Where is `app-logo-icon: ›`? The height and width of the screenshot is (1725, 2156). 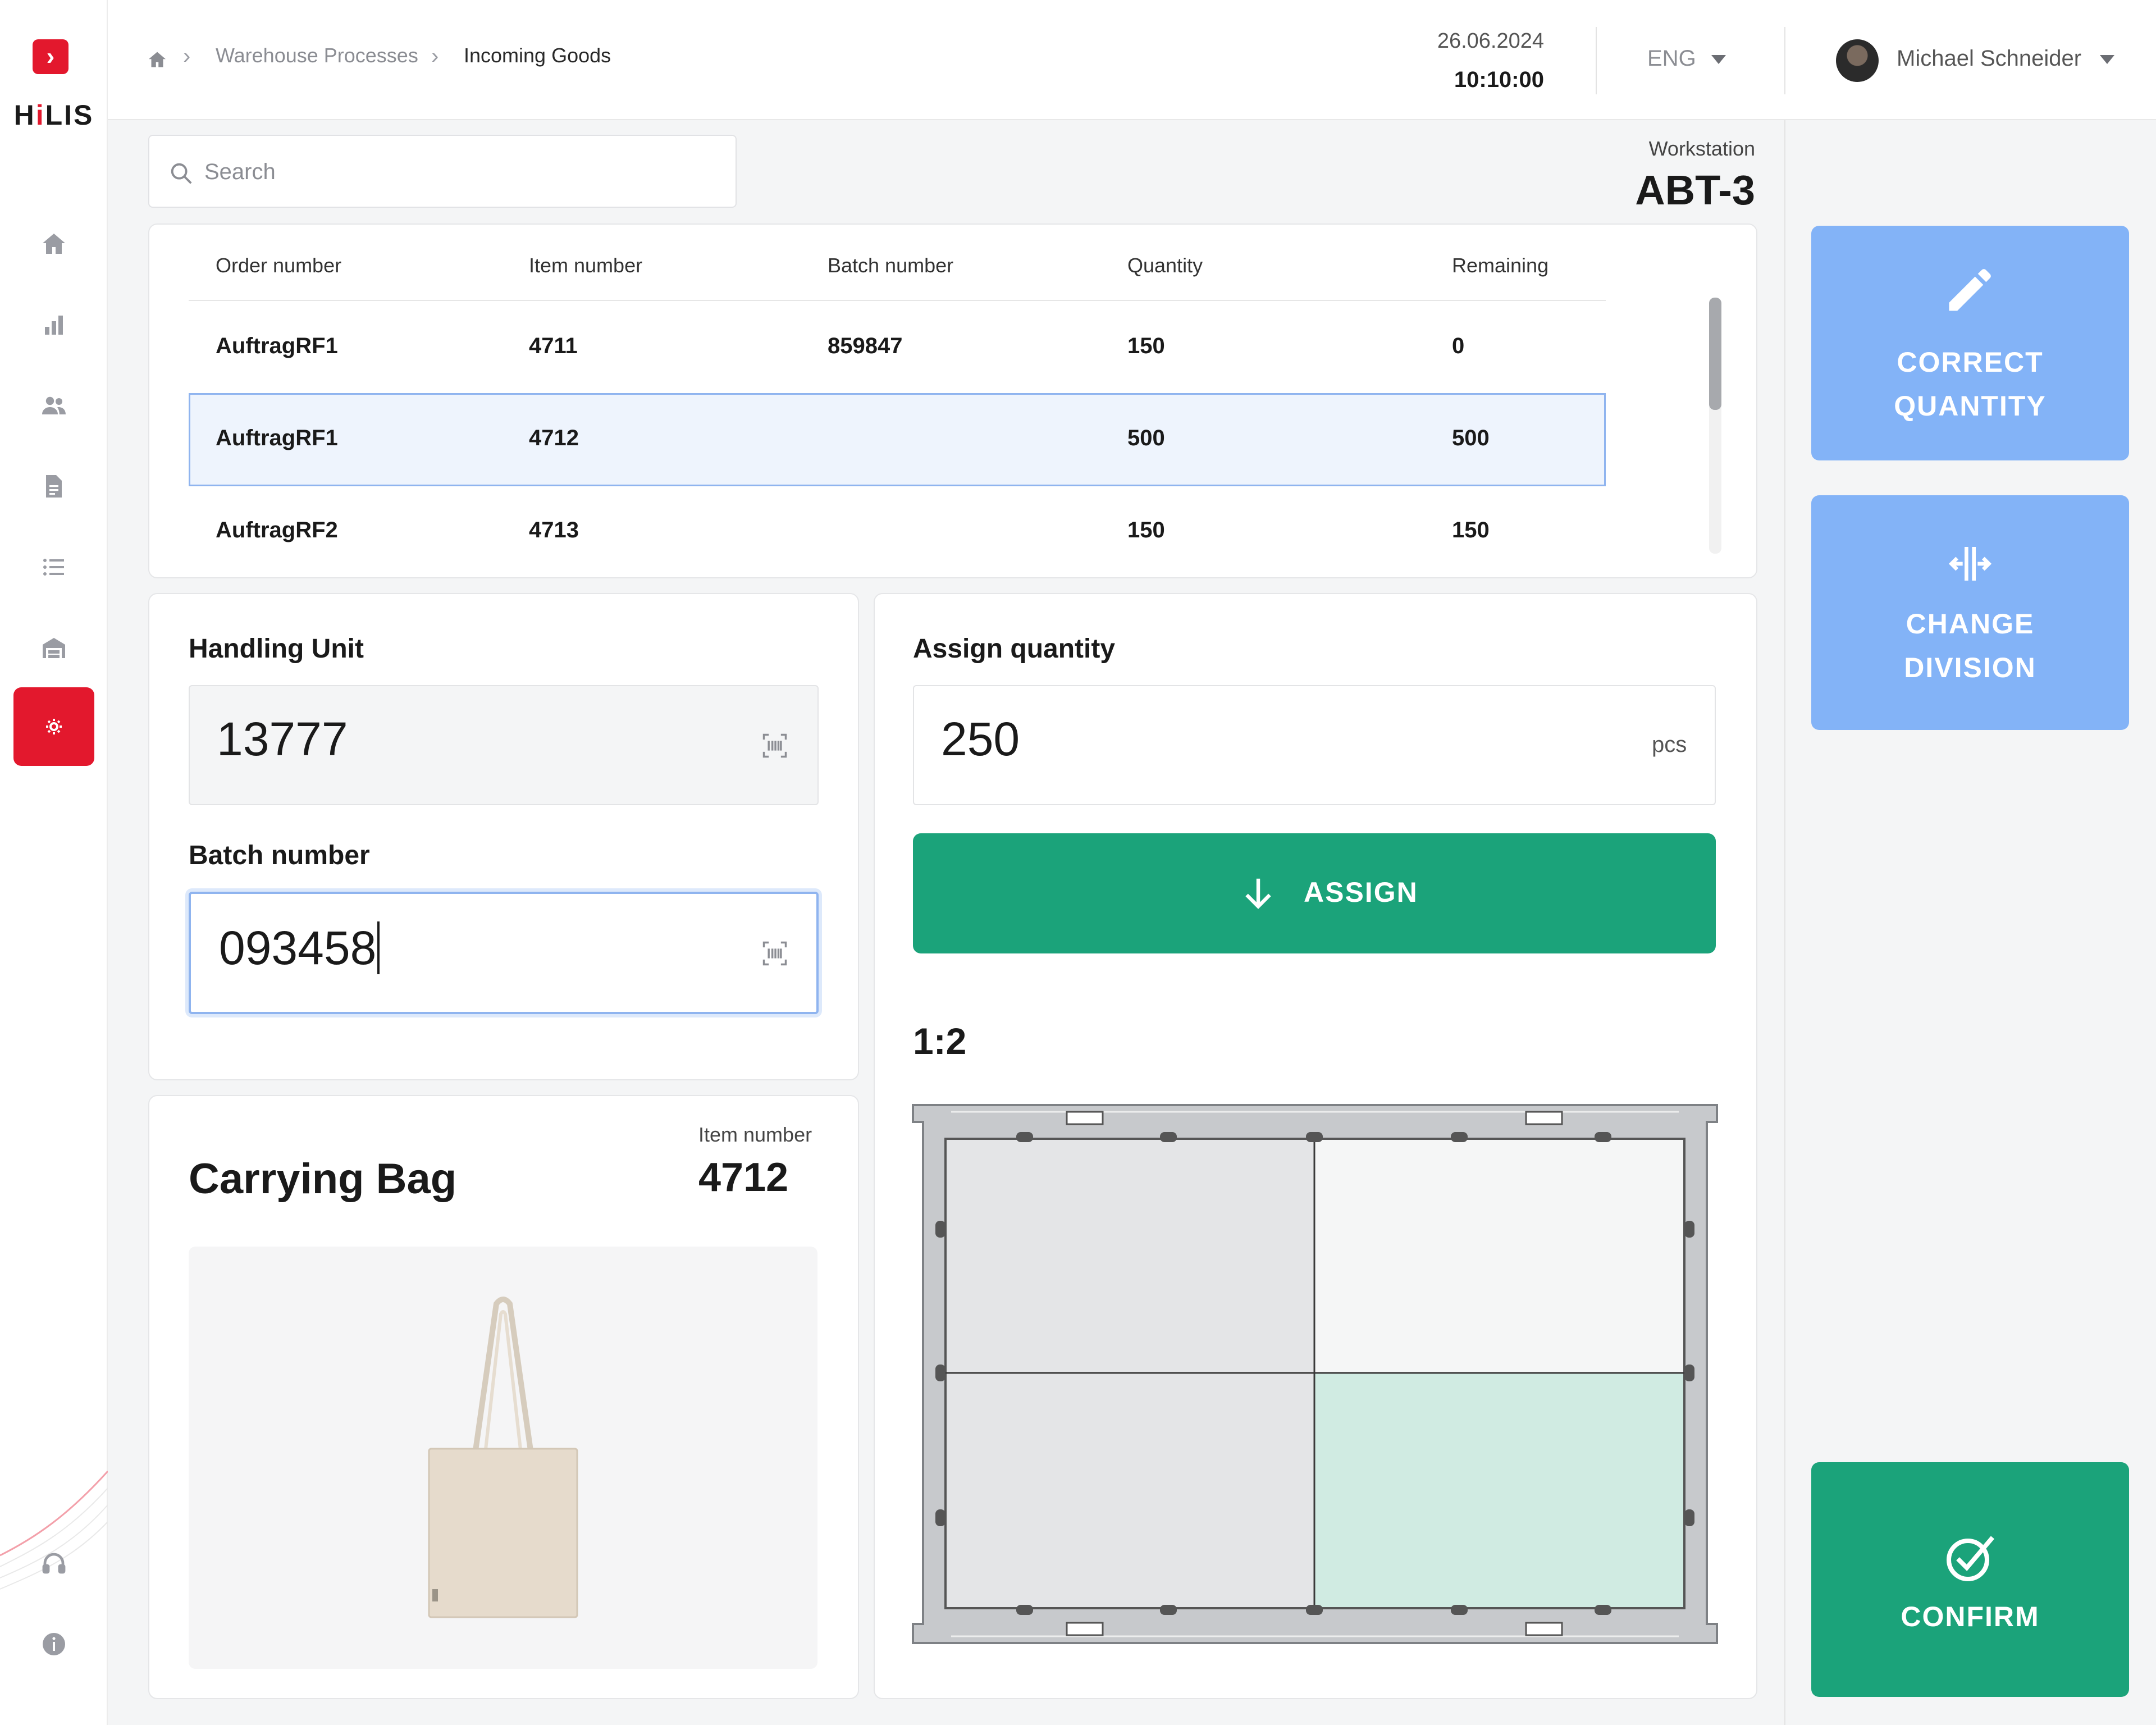
app-logo-icon: › is located at coordinates (50, 57).